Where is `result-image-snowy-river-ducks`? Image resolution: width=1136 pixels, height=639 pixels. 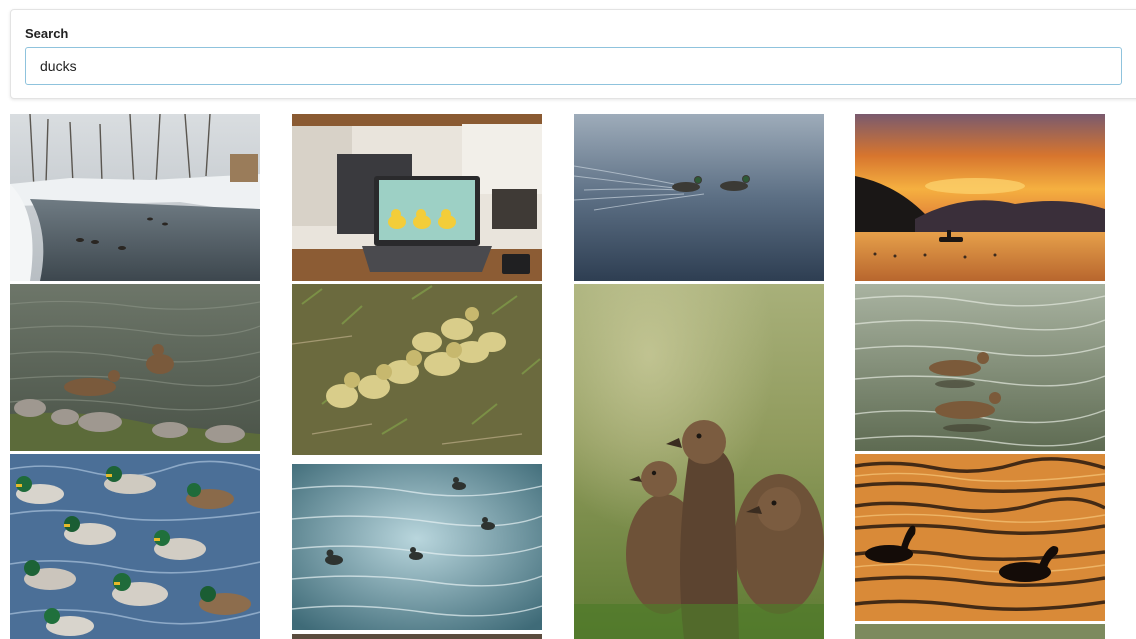 result-image-snowy-river-ducks is located at coordinates (135, 197).